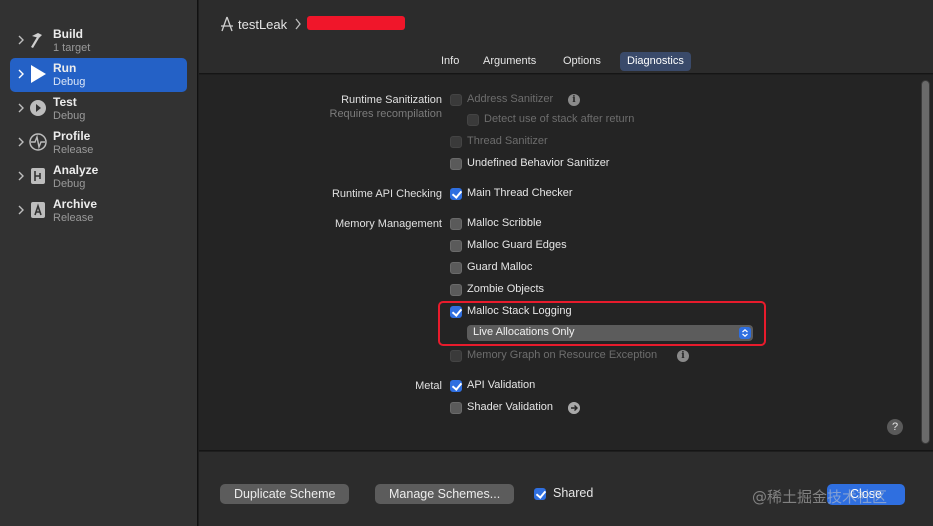 The height and width of the screenshot is (526, 933). I want to click on sidebar-item-title: Archive, so click(75, 204).